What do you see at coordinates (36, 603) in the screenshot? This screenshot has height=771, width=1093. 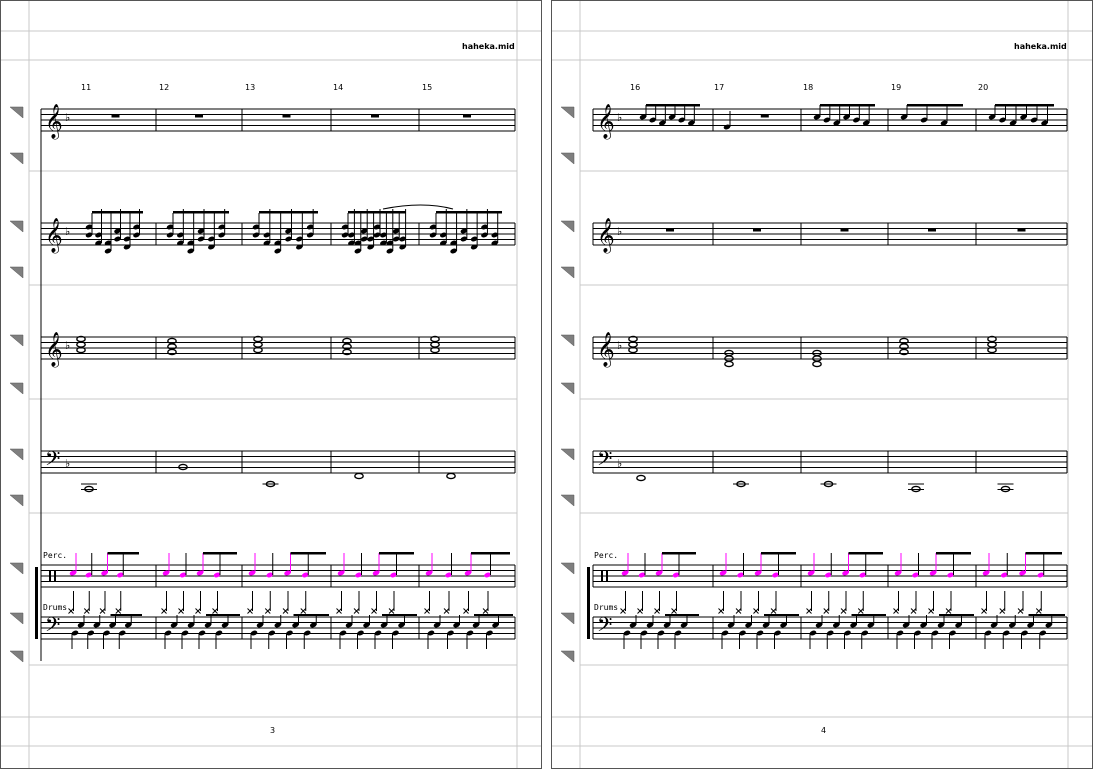 I see `group-bracket` at bounding box center [36, 603].